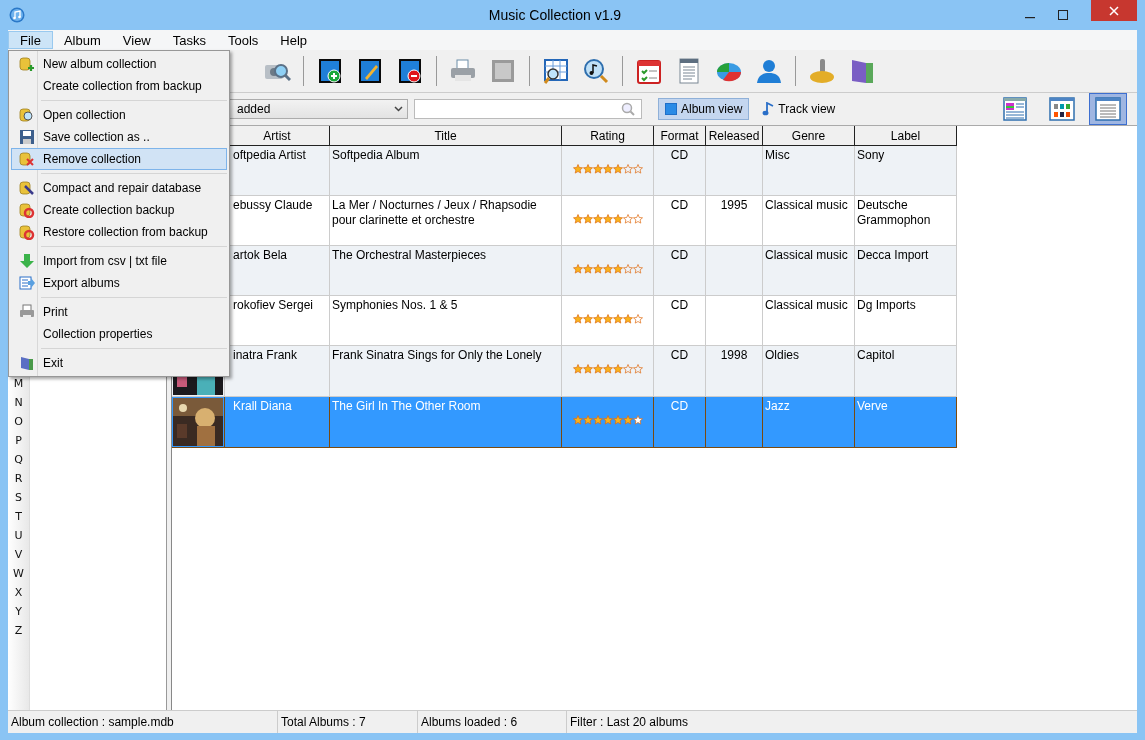 Image resolution: width=1145 pixels, height=740 pixels. What do you see at coordinates (119, 334) in the screenshot?
I see `menu-item: Collection properties` at bounding box center [119, 334].